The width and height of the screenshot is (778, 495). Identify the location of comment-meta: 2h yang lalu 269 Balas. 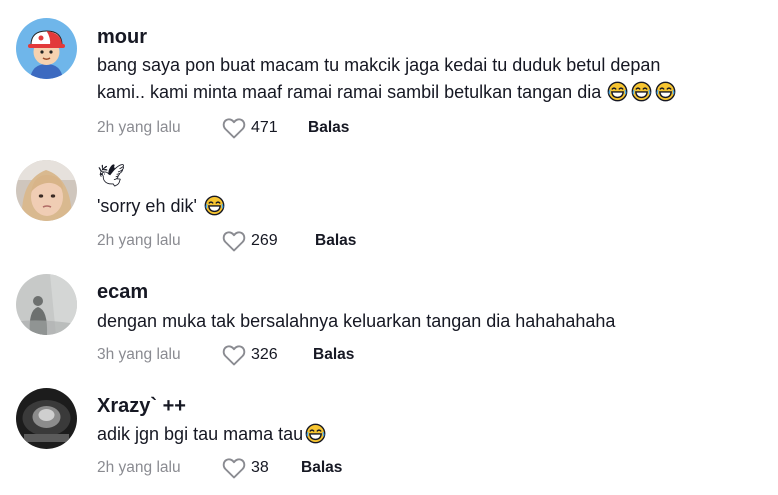
(226, 241).